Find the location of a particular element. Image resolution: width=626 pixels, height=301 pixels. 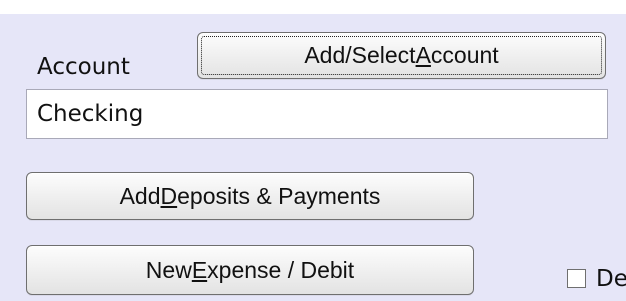

button-text: xpense / Debit is located at coordinates (281, 269).